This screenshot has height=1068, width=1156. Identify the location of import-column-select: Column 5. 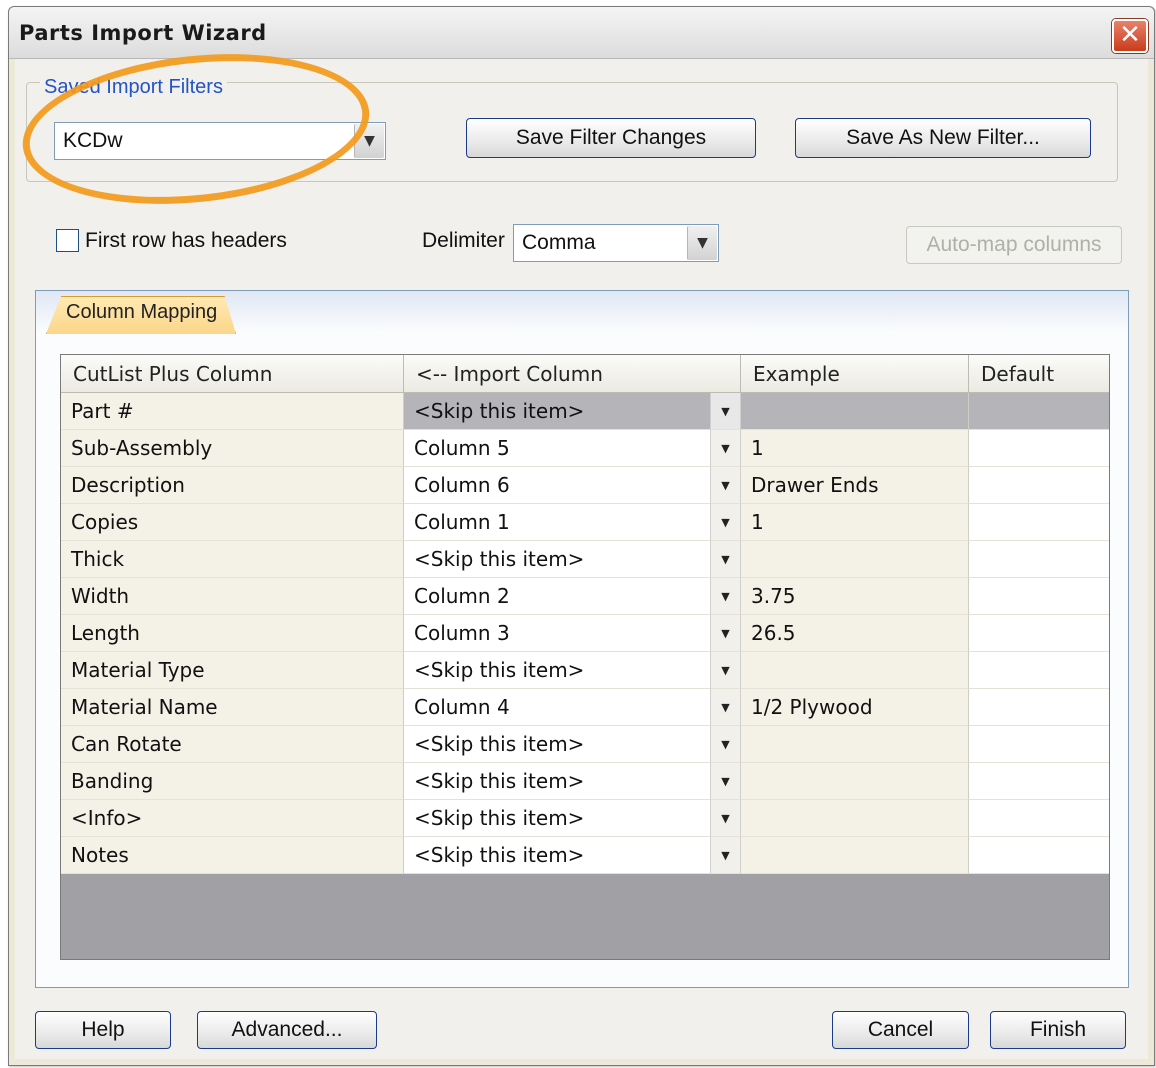
(557, 448).